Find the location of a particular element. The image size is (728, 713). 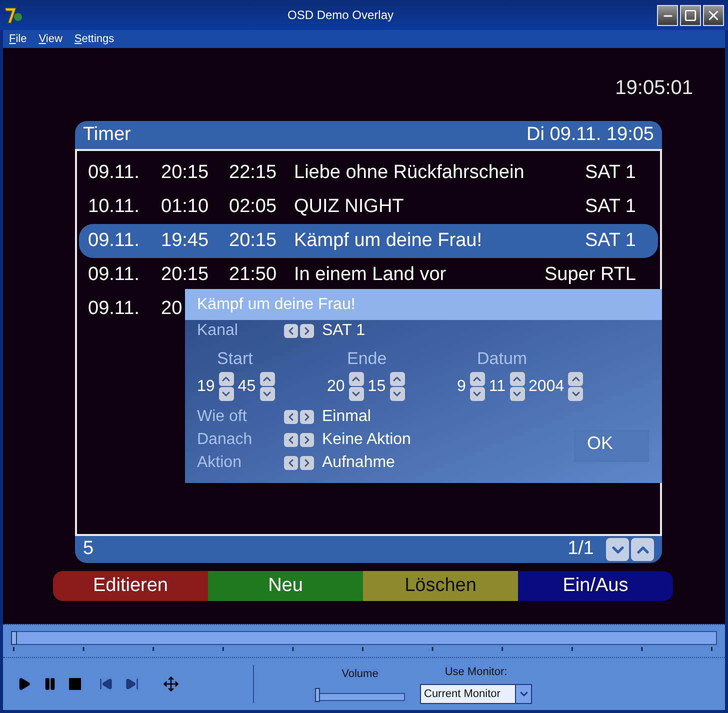

field-value: SAT 1 is located at coordinates (343, 331).